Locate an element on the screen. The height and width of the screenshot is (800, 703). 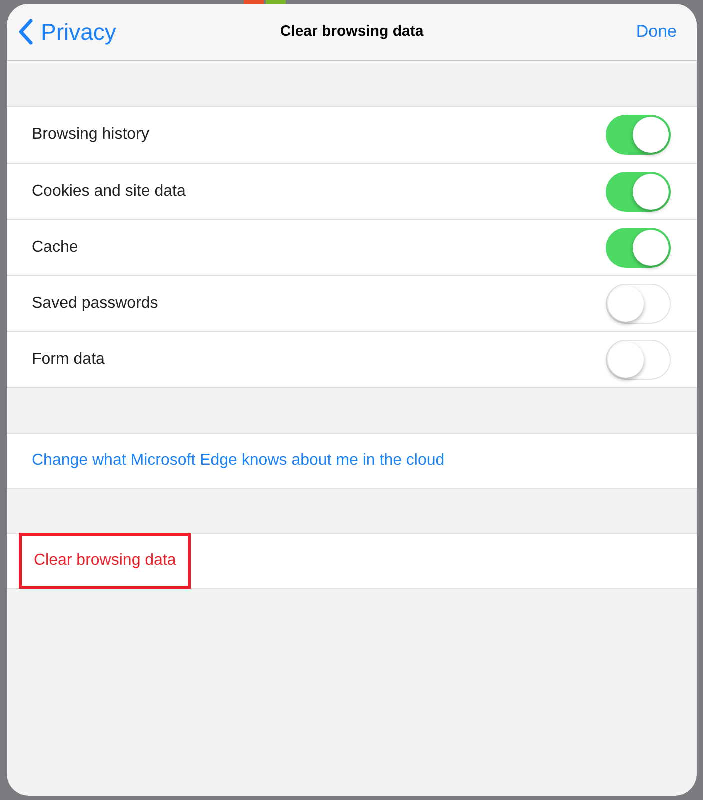
window-title: Clear browsing data is located at coordinates (352, 32).